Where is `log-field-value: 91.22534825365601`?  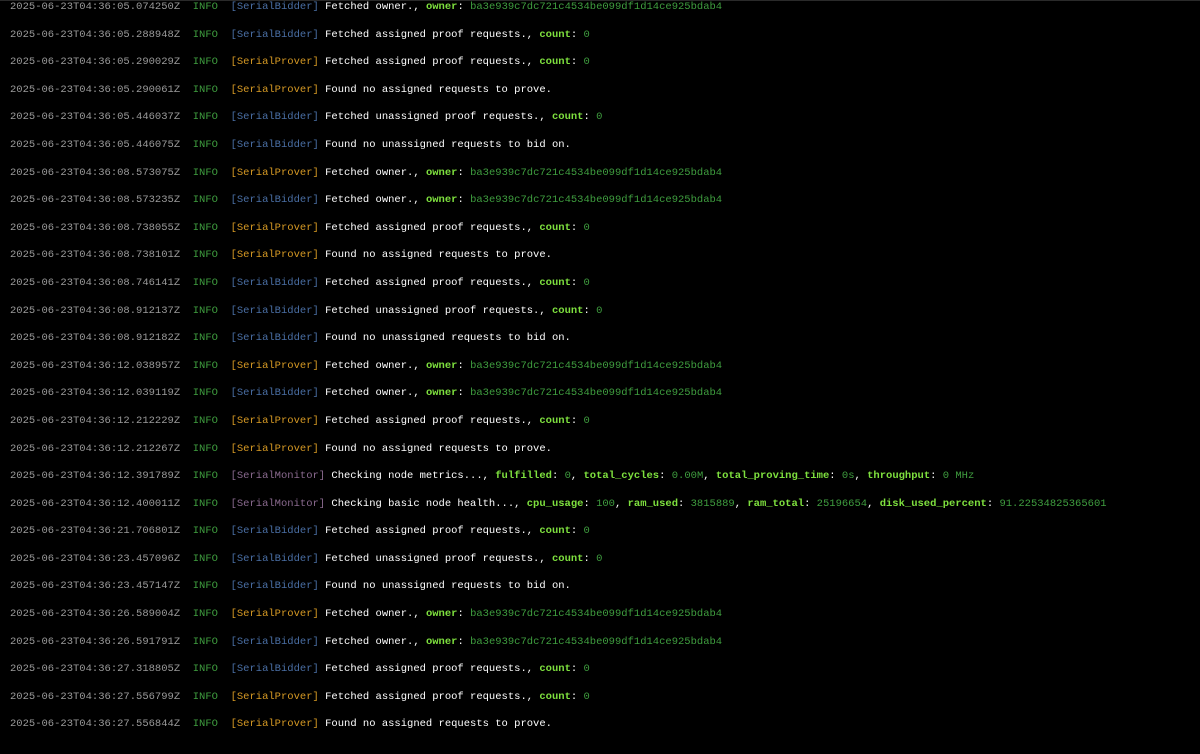
log-field-value: 91.22534825365601 is located at coordinates (1053, 503).